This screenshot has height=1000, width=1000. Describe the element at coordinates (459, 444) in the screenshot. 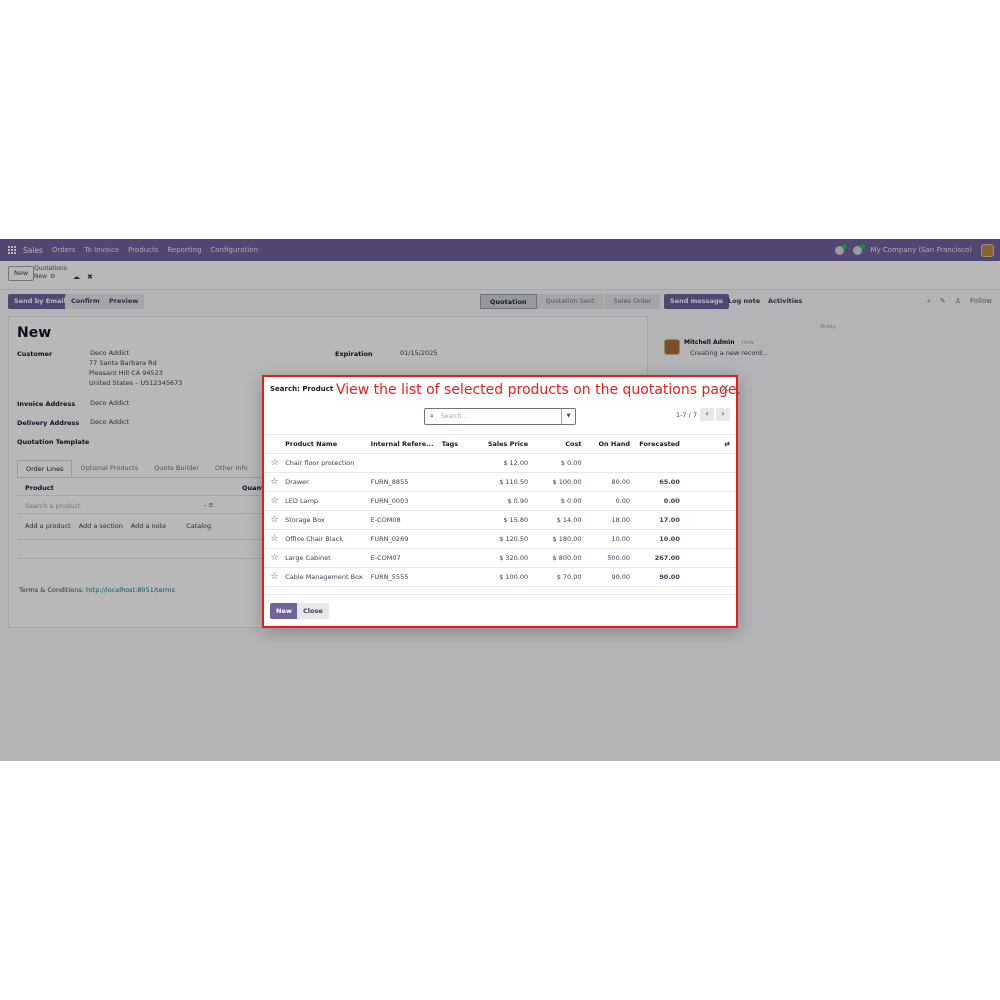

I see `column-tags: Tags` at that location.